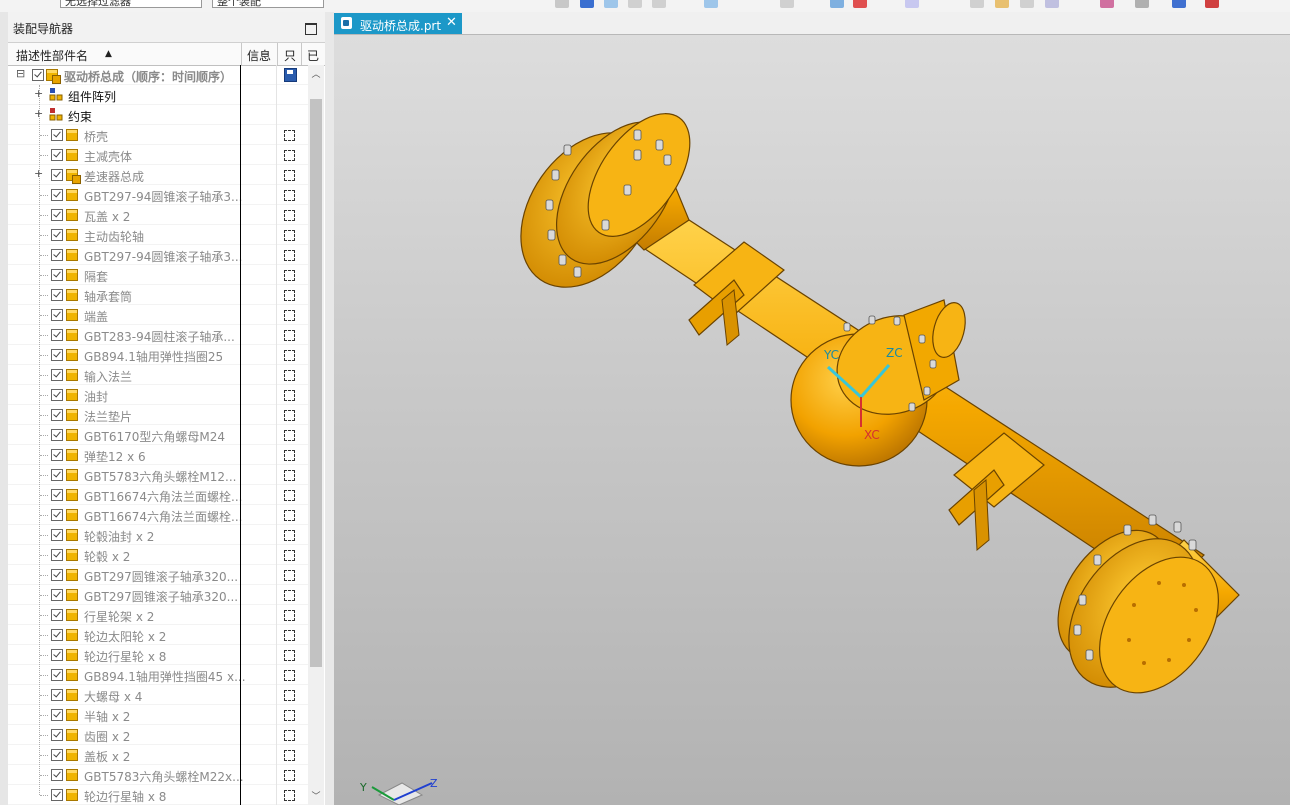 This screenshot has width=1290, height=805. Describe the element at coordinates (635, 4) in the screenshot. I see `line-icon` at that location.